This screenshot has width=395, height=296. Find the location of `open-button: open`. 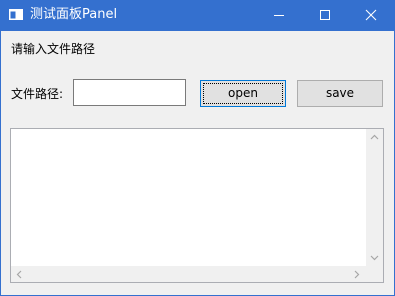

open-button: open is located at coordinates (243, 93).